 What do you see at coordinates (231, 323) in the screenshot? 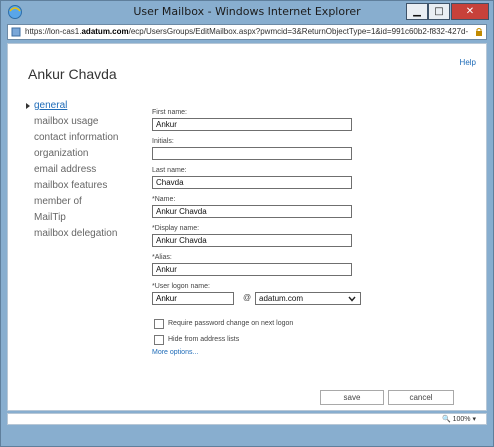
I see `require-password-change-label: Require password change on next logon` at bounding box center [231, 323].